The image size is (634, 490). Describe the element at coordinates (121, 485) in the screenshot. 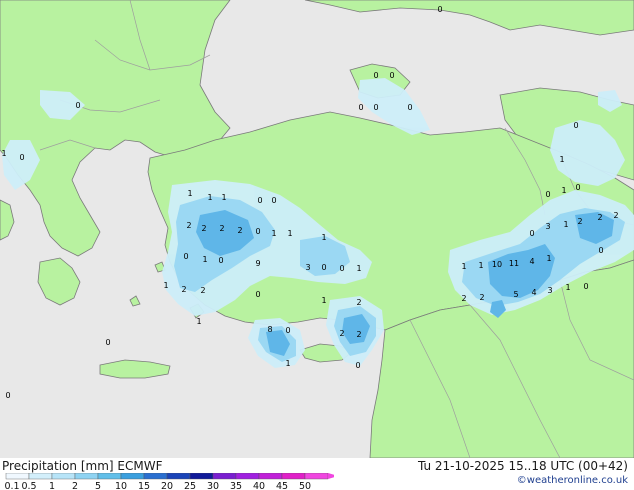

I see `colorbar-label: 10` at that location.